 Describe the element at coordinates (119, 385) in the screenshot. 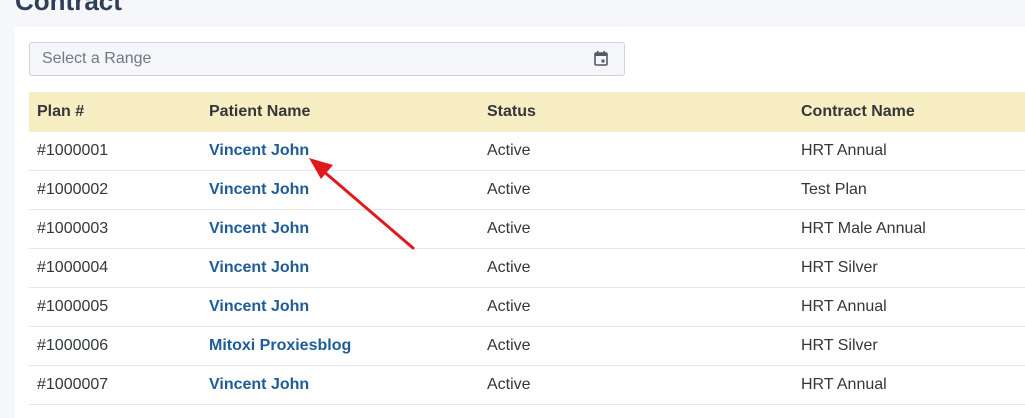

I see `plan-number-cell: #1000007` at that location.